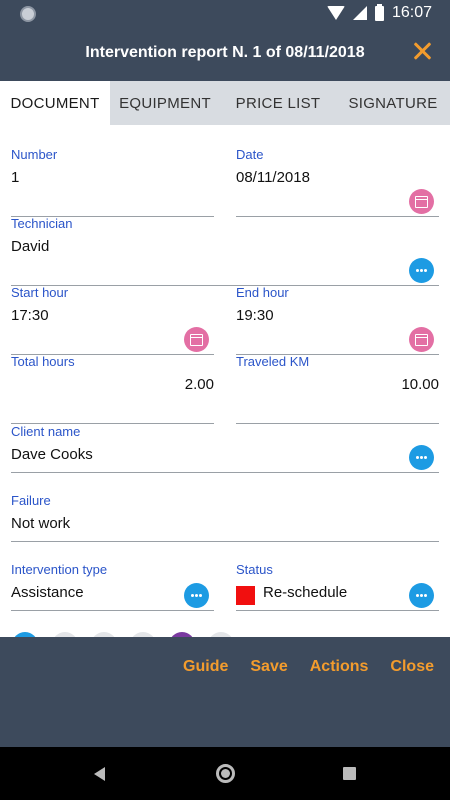 The height and width of the screenshot is (800, 450). Describe the element at coordinates (225, 472) in the screenshot. I see `client-name-underline` at that location.